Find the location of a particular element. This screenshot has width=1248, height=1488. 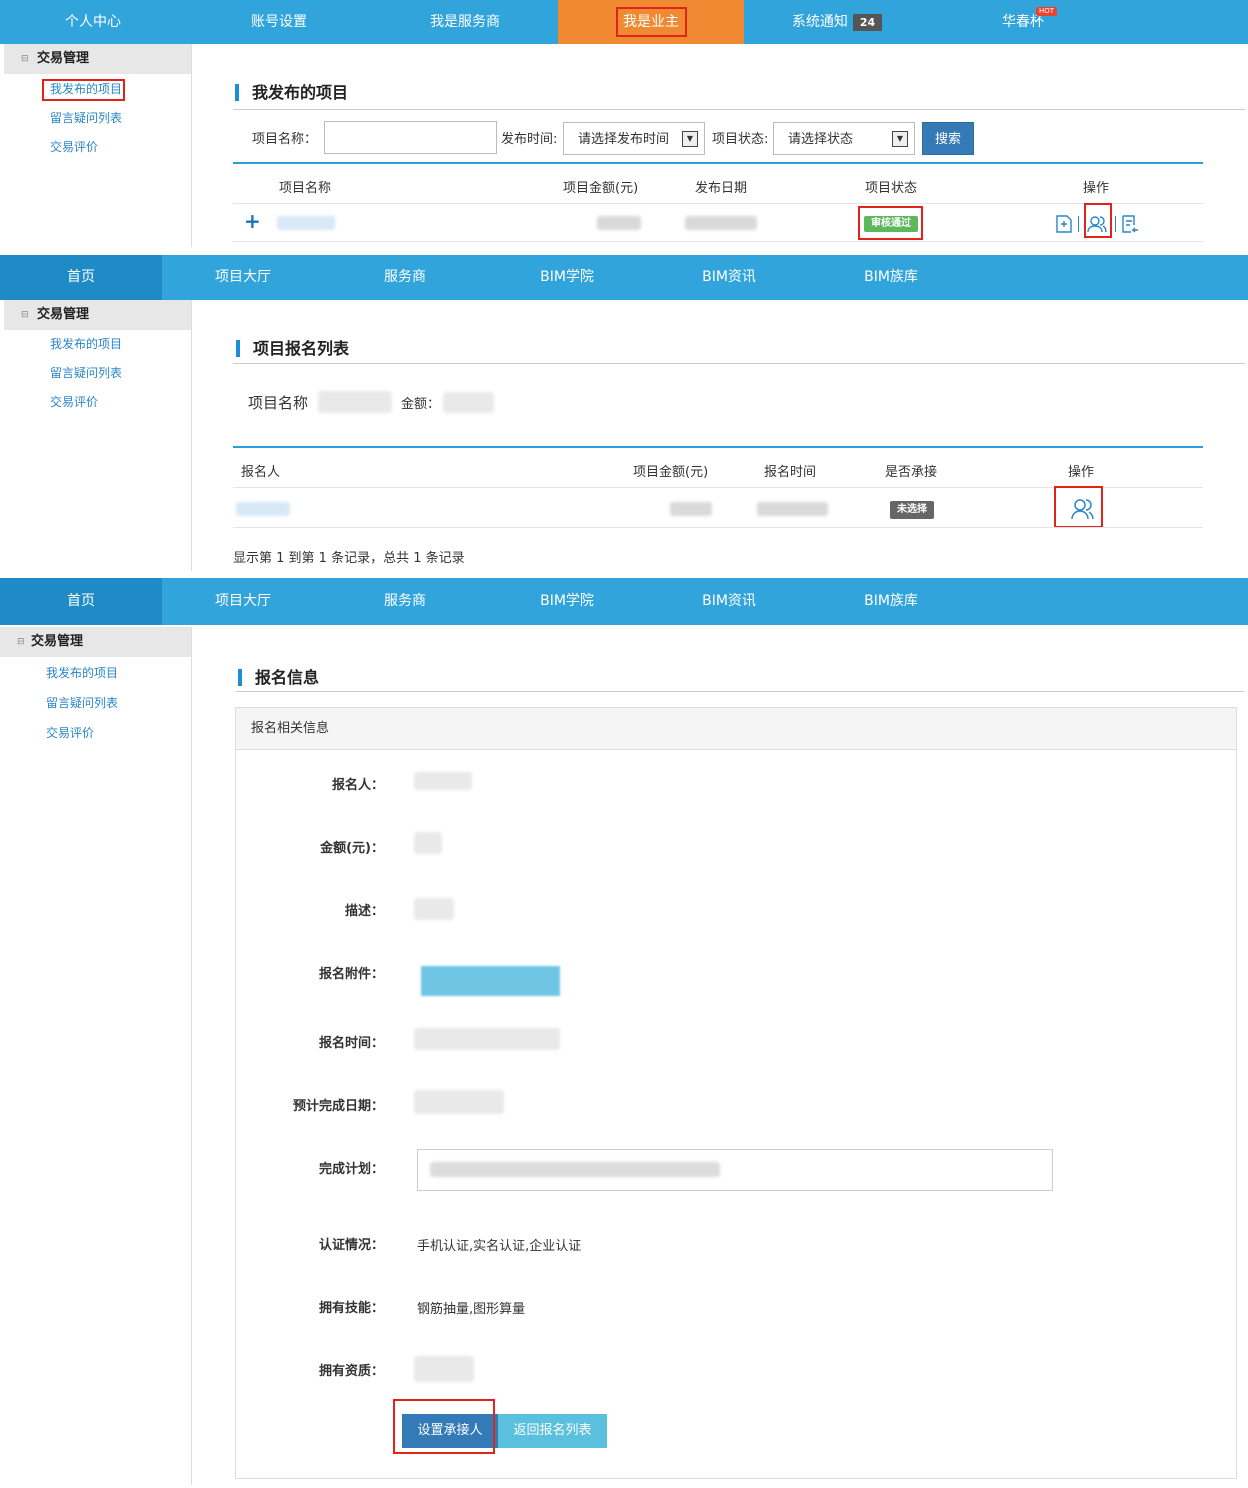

document-return-icon is located at coordinates (1130, 224).